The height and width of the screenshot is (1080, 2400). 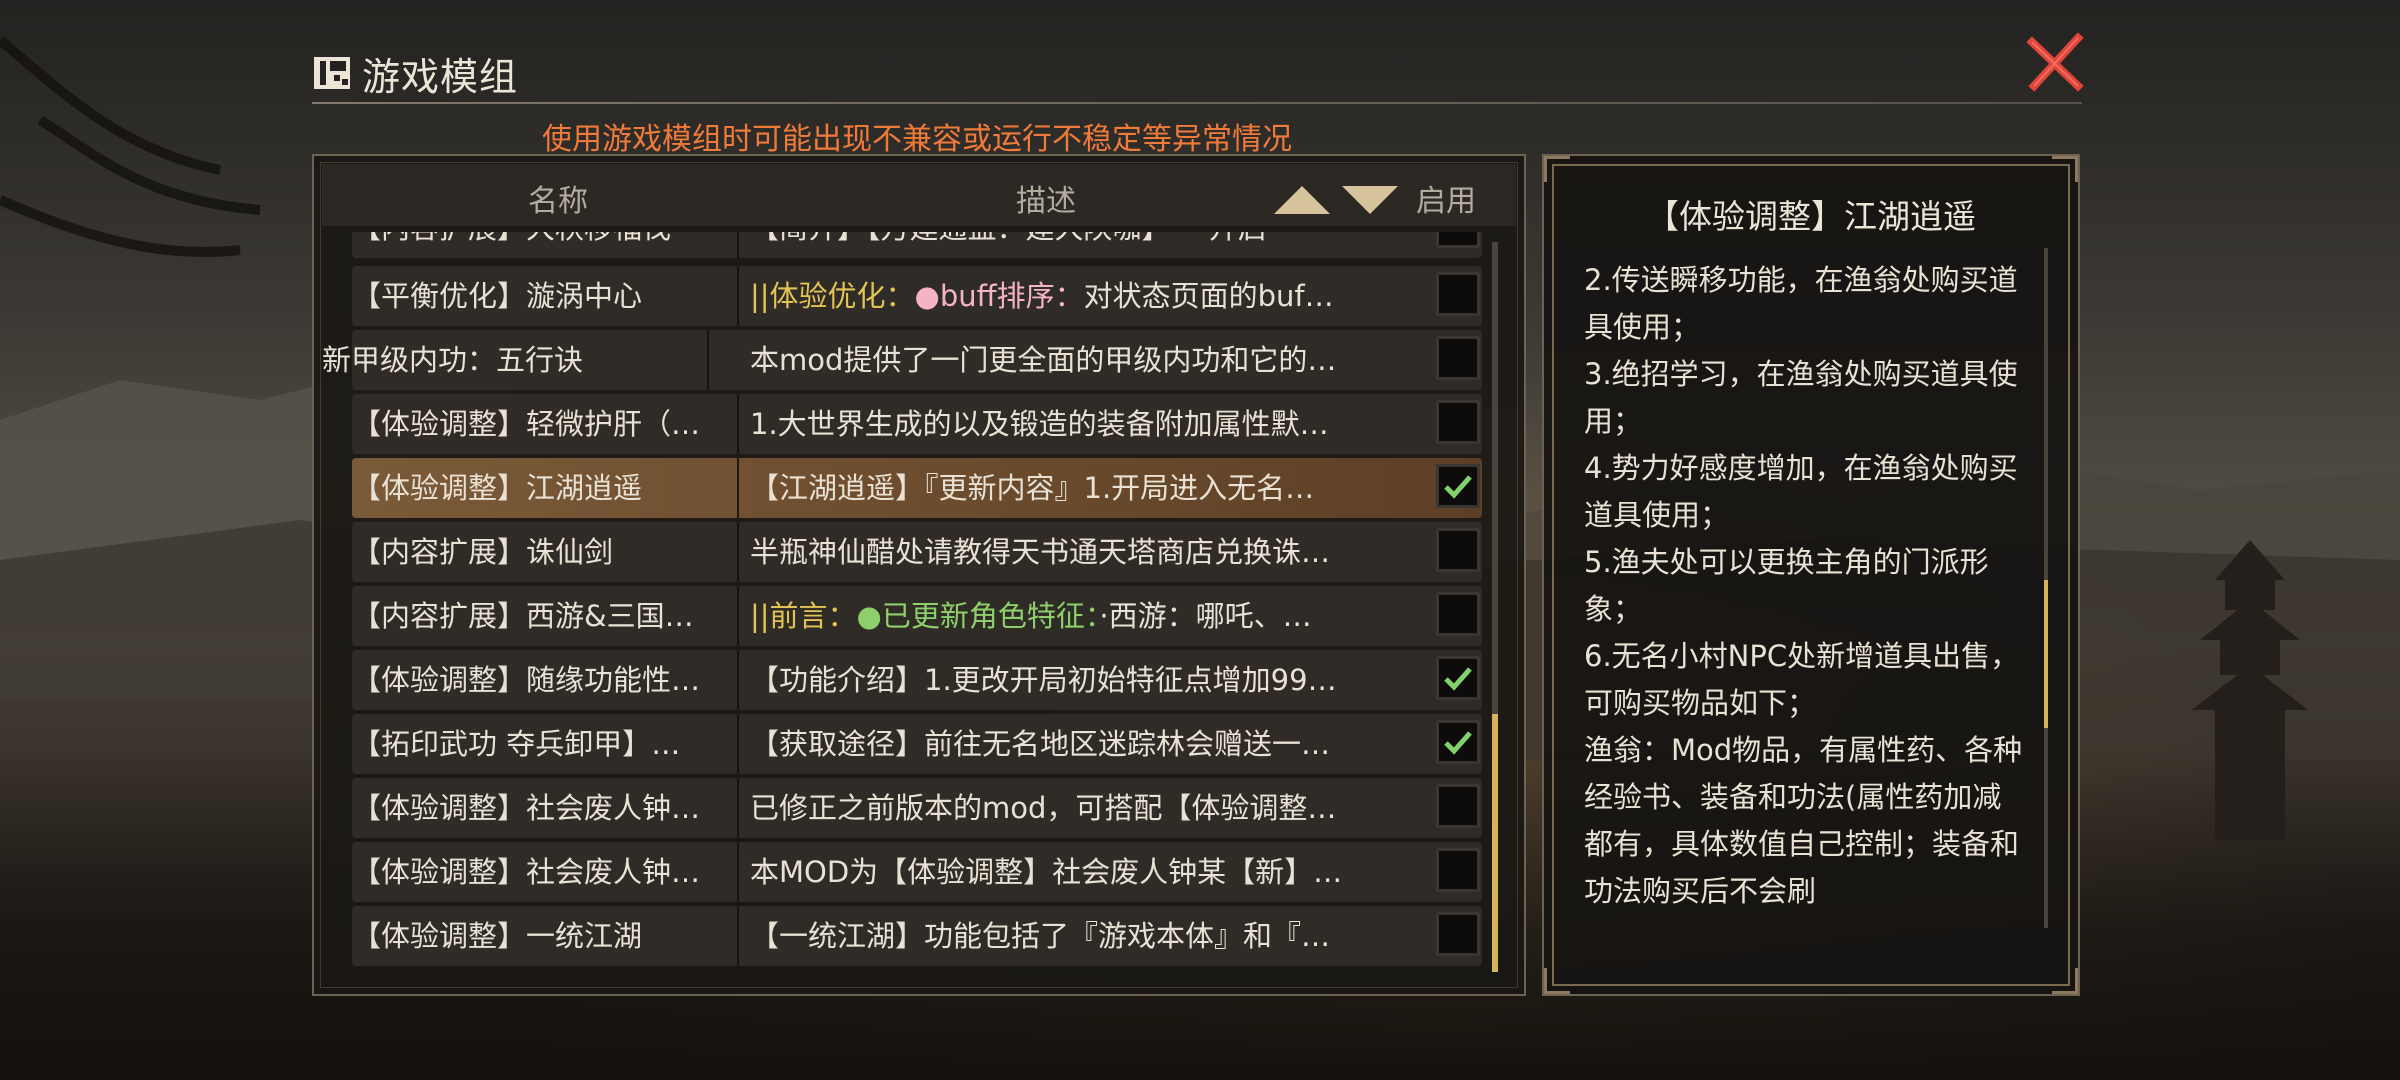 What do you see at coordinates (1197, 103) in the screenshot?
I see `title-divider` at bounding box center [1197, 103].